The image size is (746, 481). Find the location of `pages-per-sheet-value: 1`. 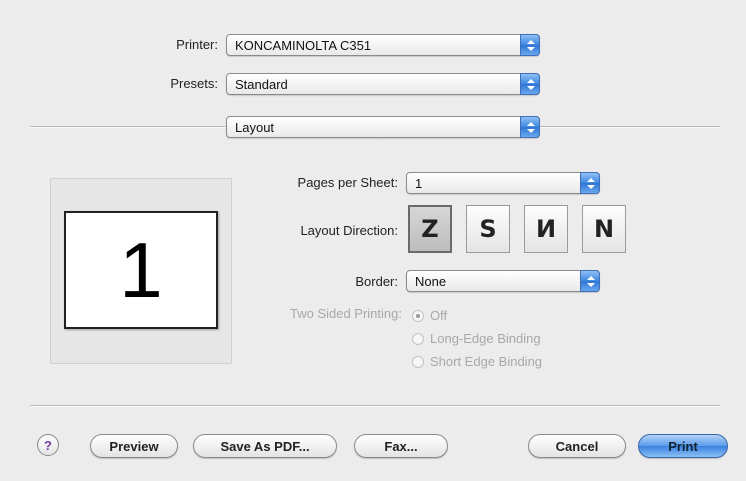

pages-per-sheet-value: 1 is located at coordinates (419, 183).